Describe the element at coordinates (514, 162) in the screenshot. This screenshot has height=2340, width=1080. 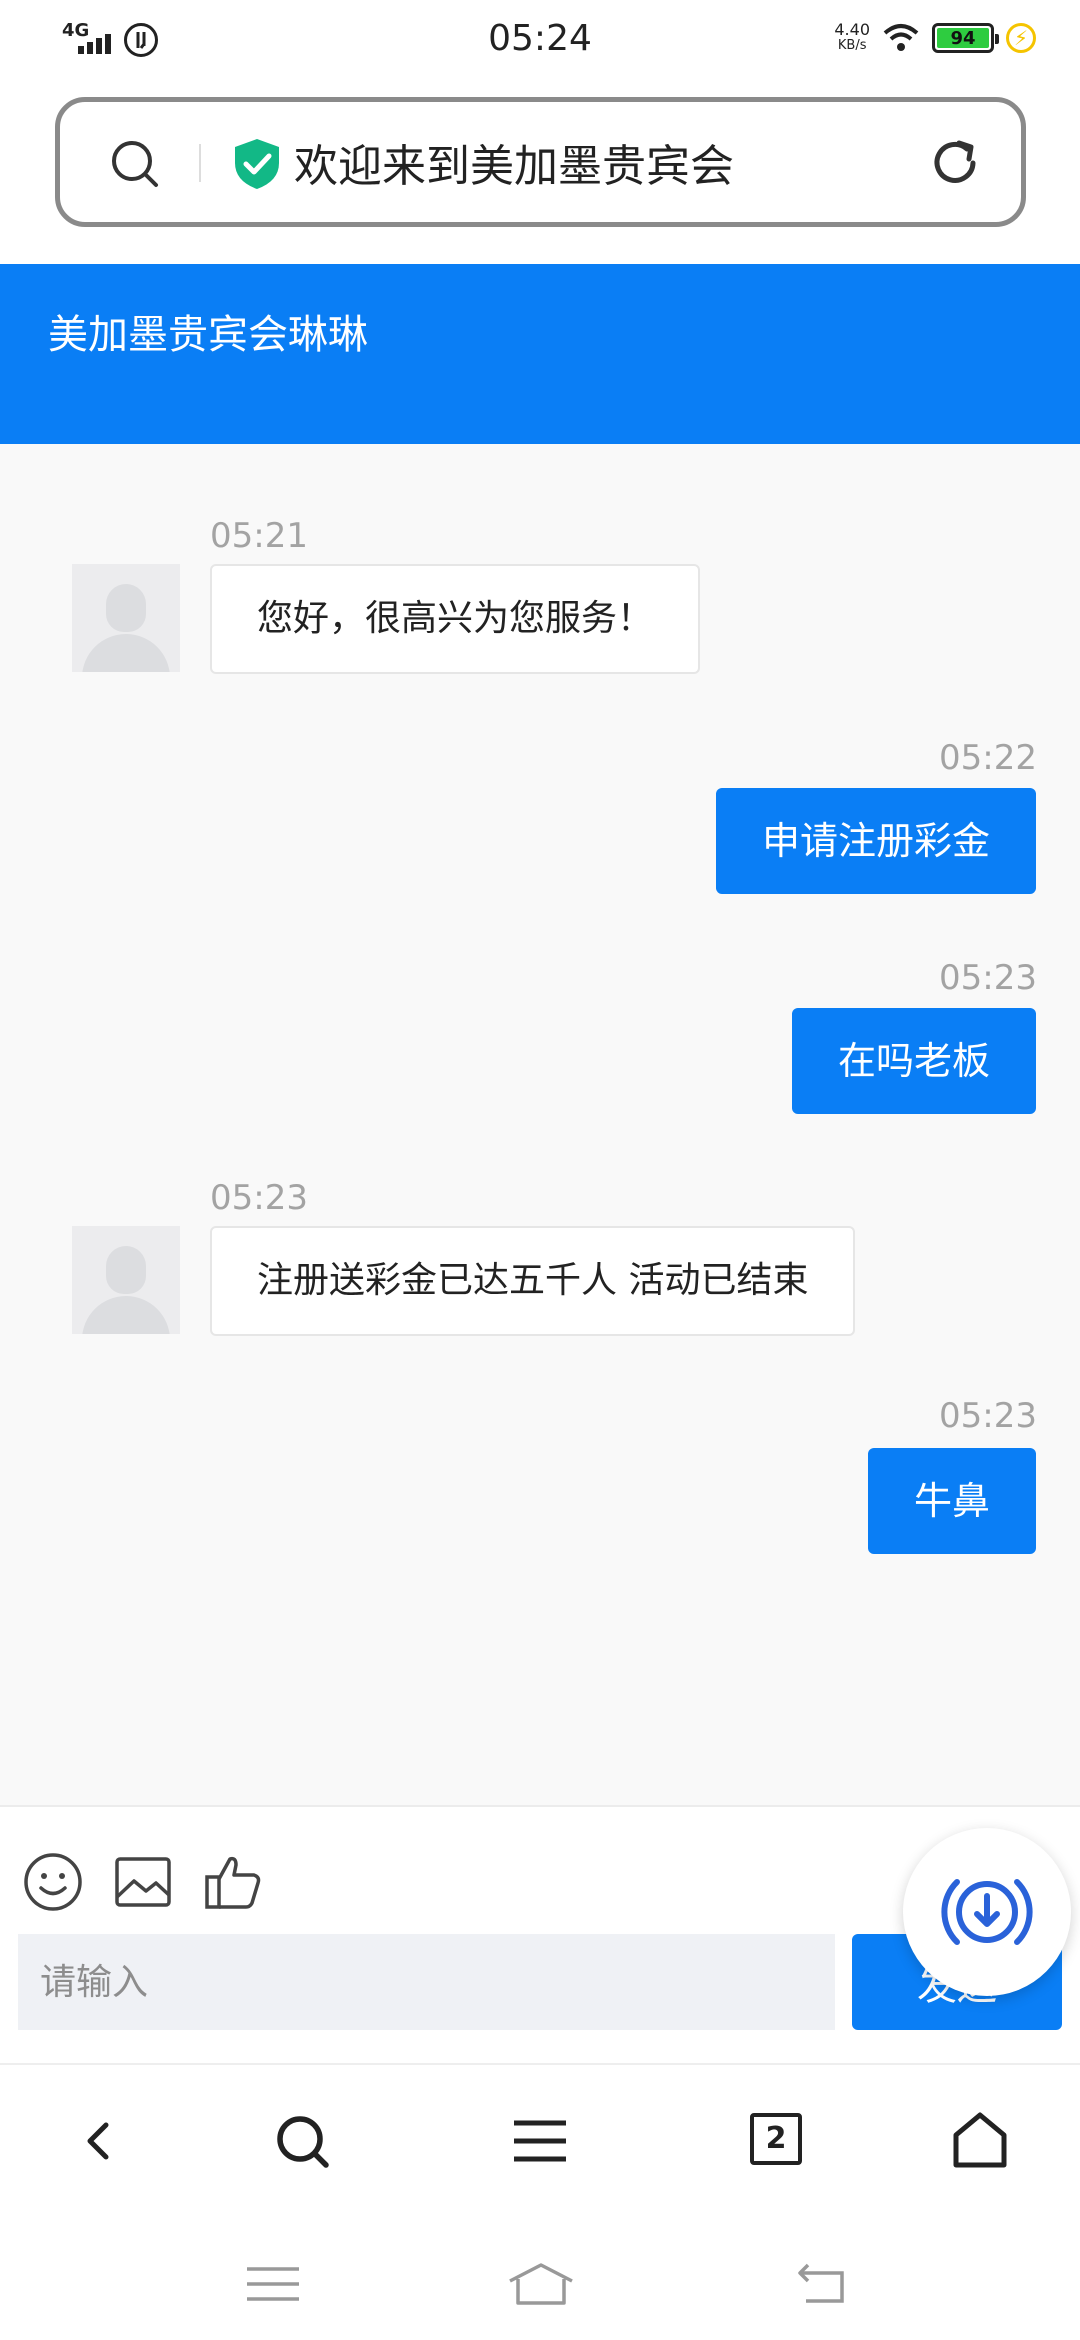
I see `page-title: 欢迎来到美加墨贵宾会` at that location.